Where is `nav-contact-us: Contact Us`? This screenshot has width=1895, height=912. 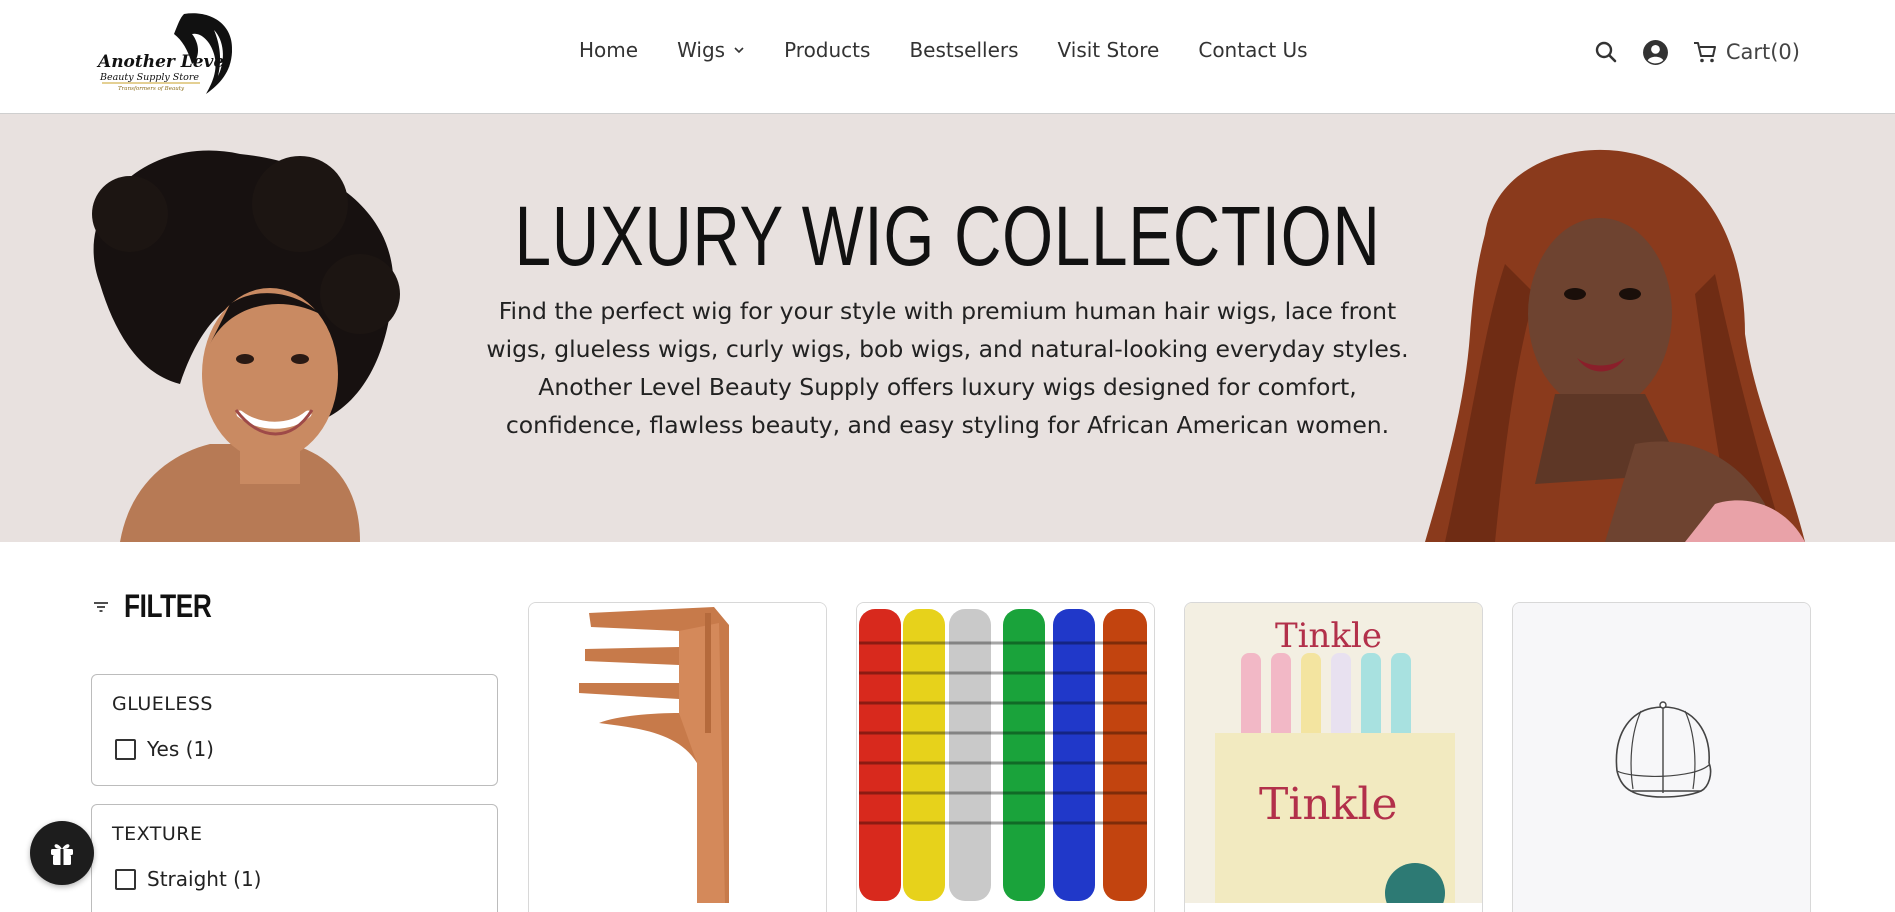
nav-contact-us: Contact Us is located at coordinates (1252, 50).